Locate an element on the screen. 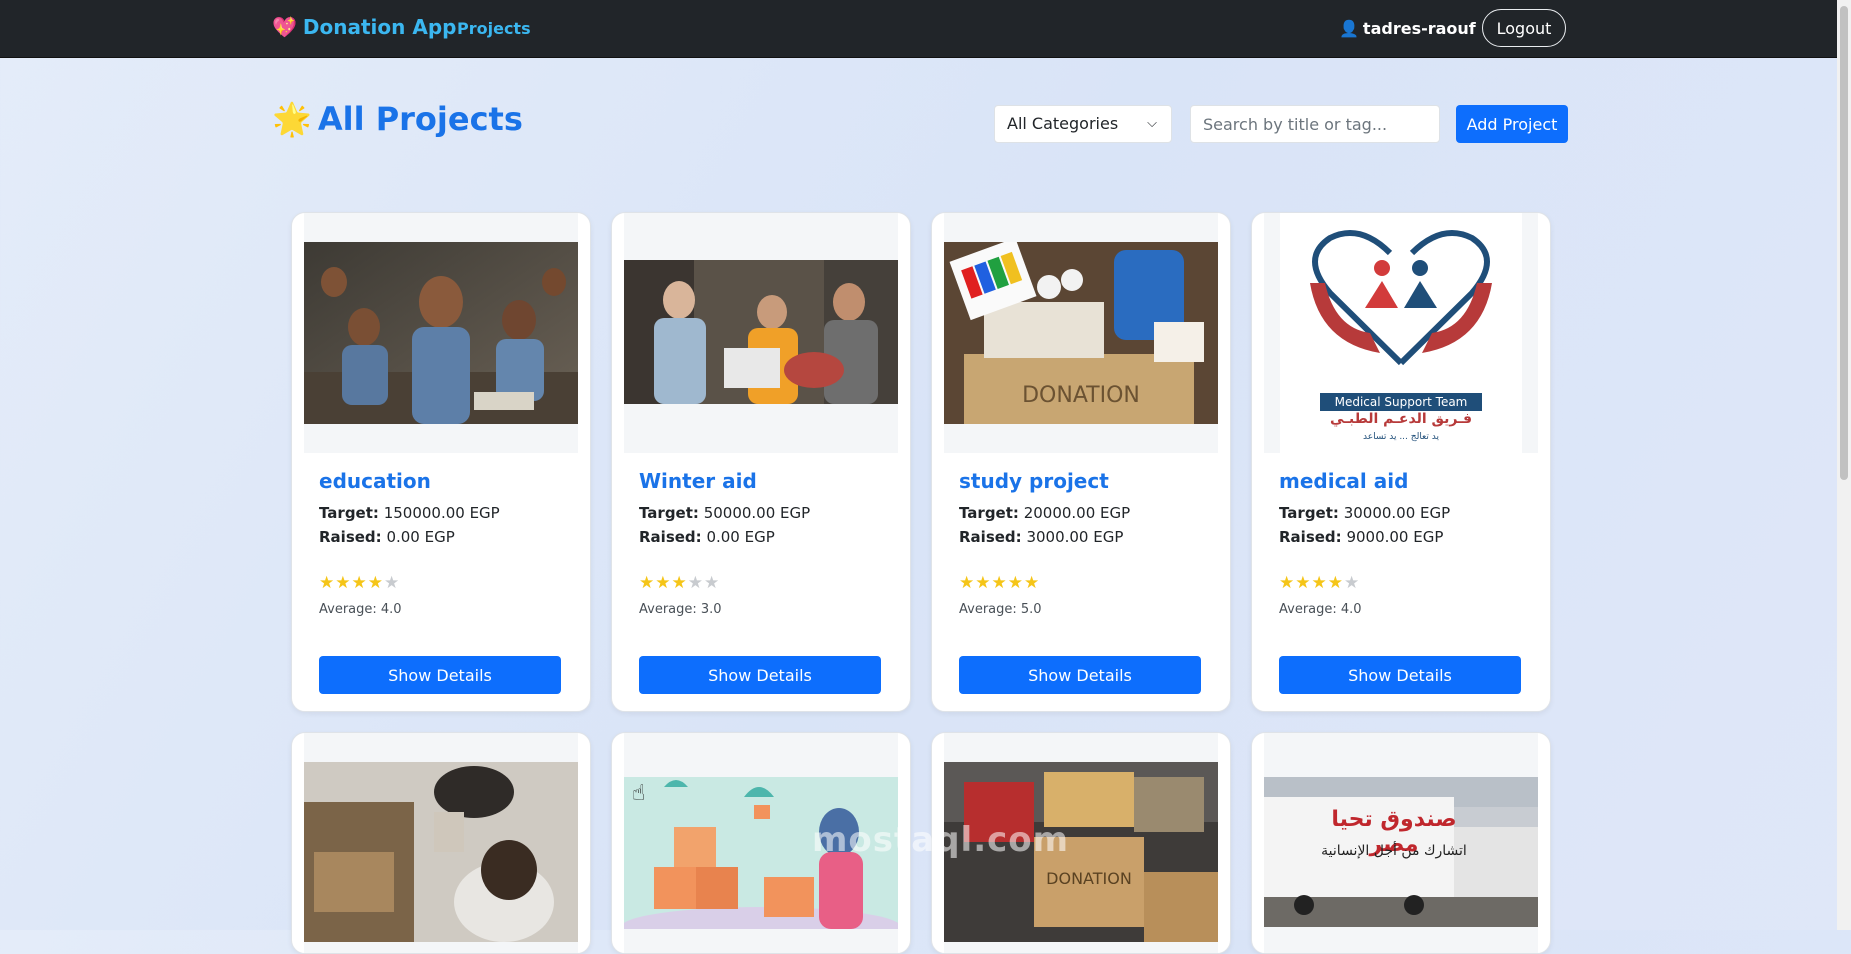  raised-value: 9000.00 EGP is located at coordinates (1395, 537).